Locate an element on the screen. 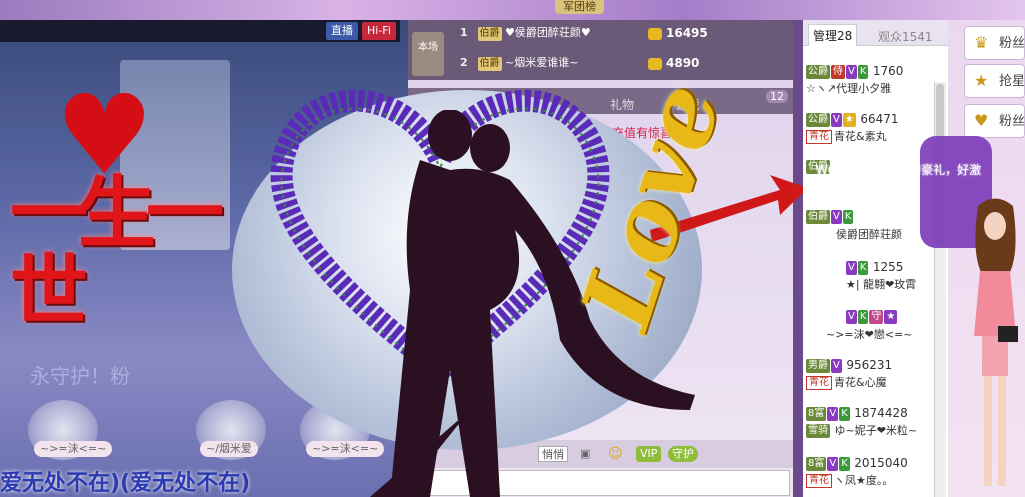 The height and width of the screenshot is (497, 1025). legion-rank-tab: 军团榜 is located at coordinates (579, 7).